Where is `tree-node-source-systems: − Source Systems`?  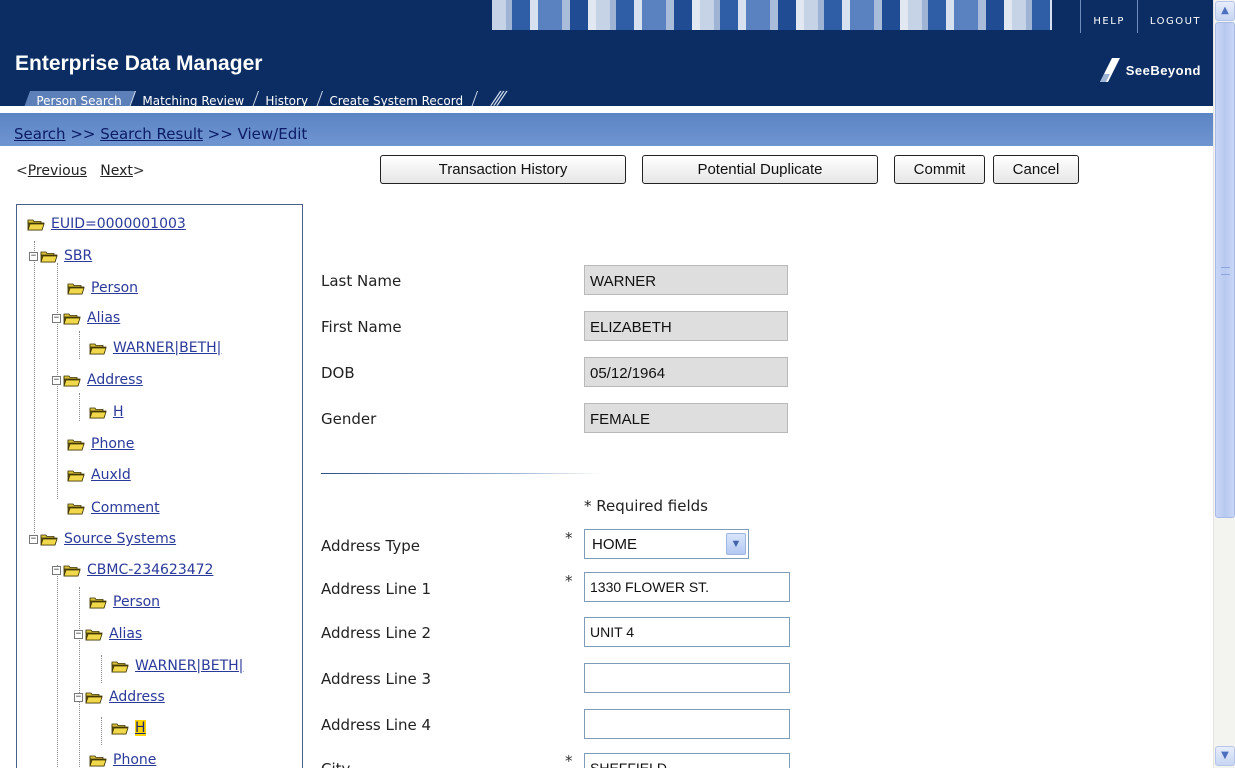
tree-node-source-systems: − Source Systems is located at coordinates (102, 539).